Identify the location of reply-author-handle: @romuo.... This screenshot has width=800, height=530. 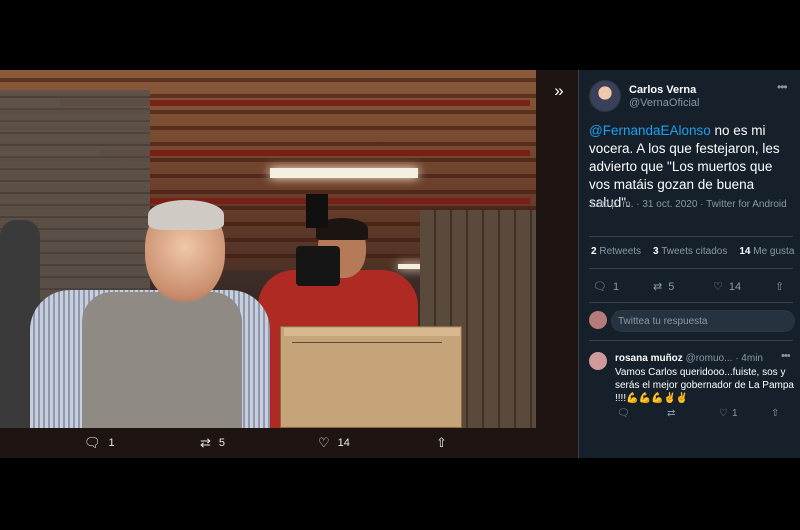
(709, 358).